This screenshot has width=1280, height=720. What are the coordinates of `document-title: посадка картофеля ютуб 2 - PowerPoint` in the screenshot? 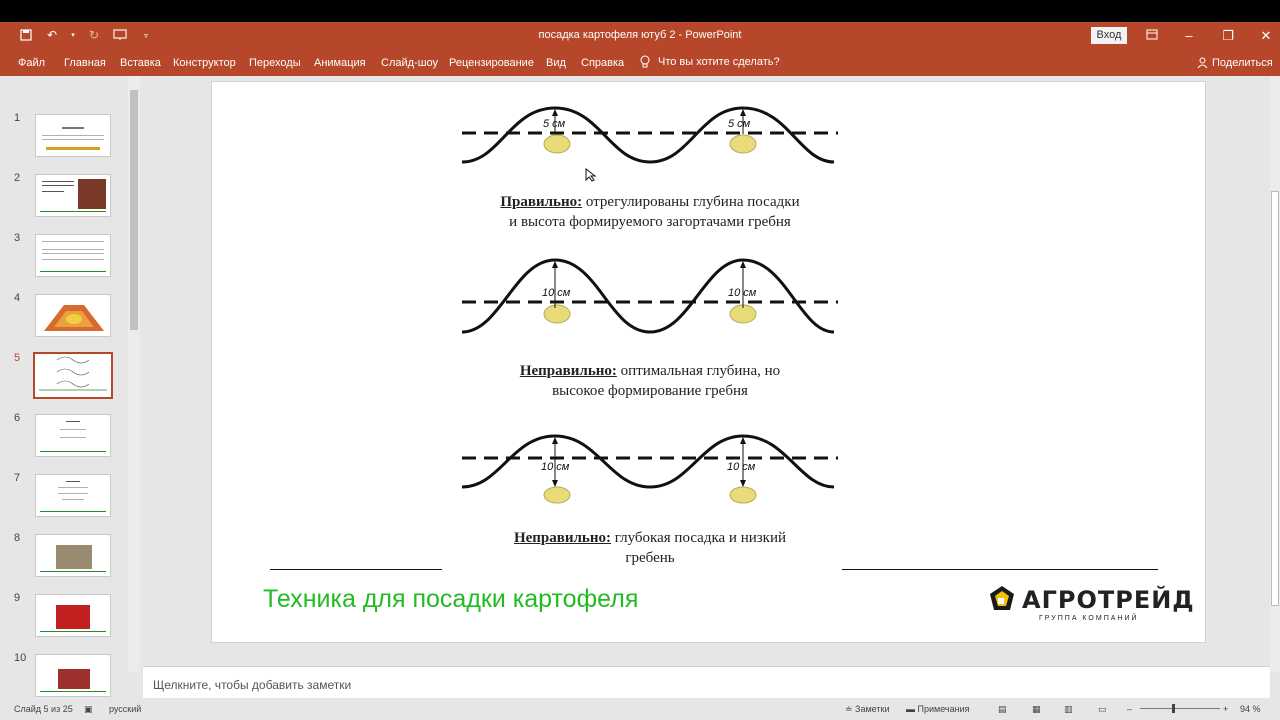 It's located at (640, 35).